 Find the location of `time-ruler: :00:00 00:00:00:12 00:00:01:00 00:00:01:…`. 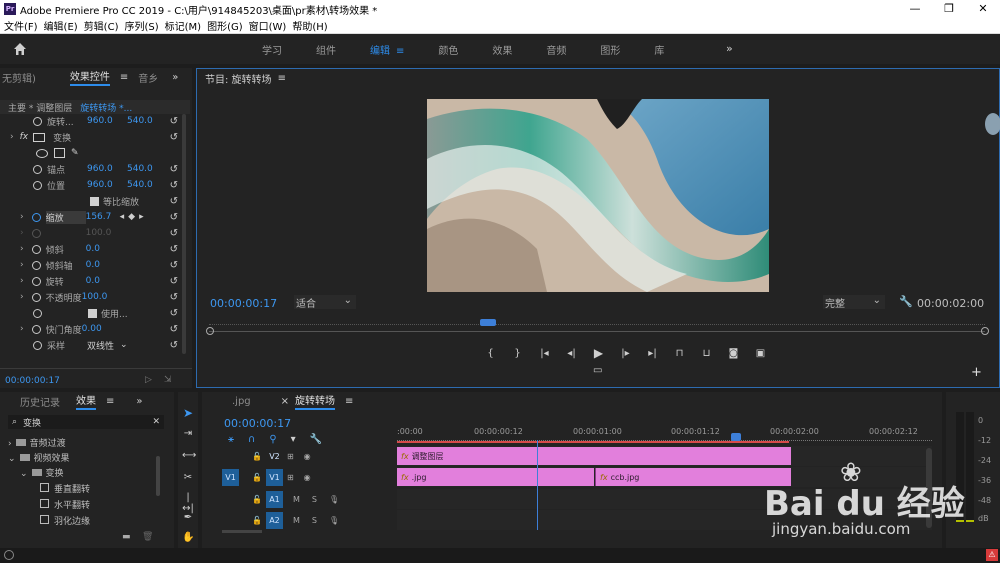

time-ruler: :00:00 00:00:00:12 00:00:01:00 00:00:01:… is located at coordinates (664, 434).